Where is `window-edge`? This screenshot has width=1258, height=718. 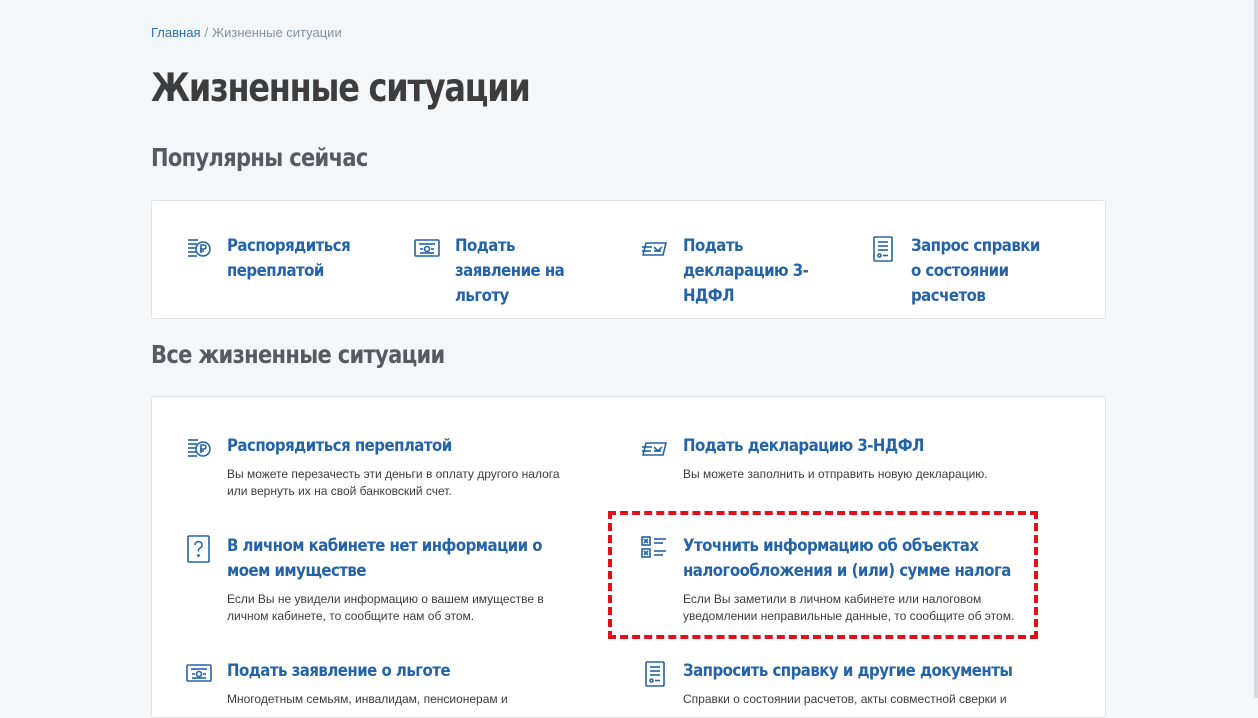 window-edge is located at coordinates (1256, 349).